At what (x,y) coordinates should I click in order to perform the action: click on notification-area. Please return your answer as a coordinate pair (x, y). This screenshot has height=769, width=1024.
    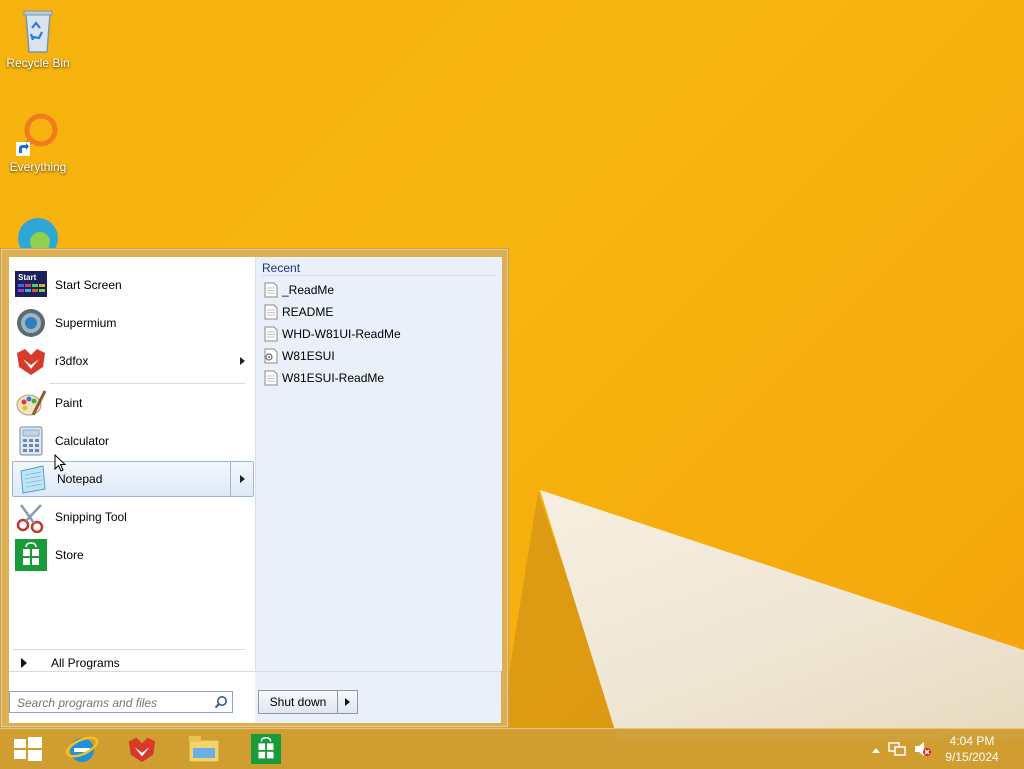
    Looking at the image, I should click on (902, 749).